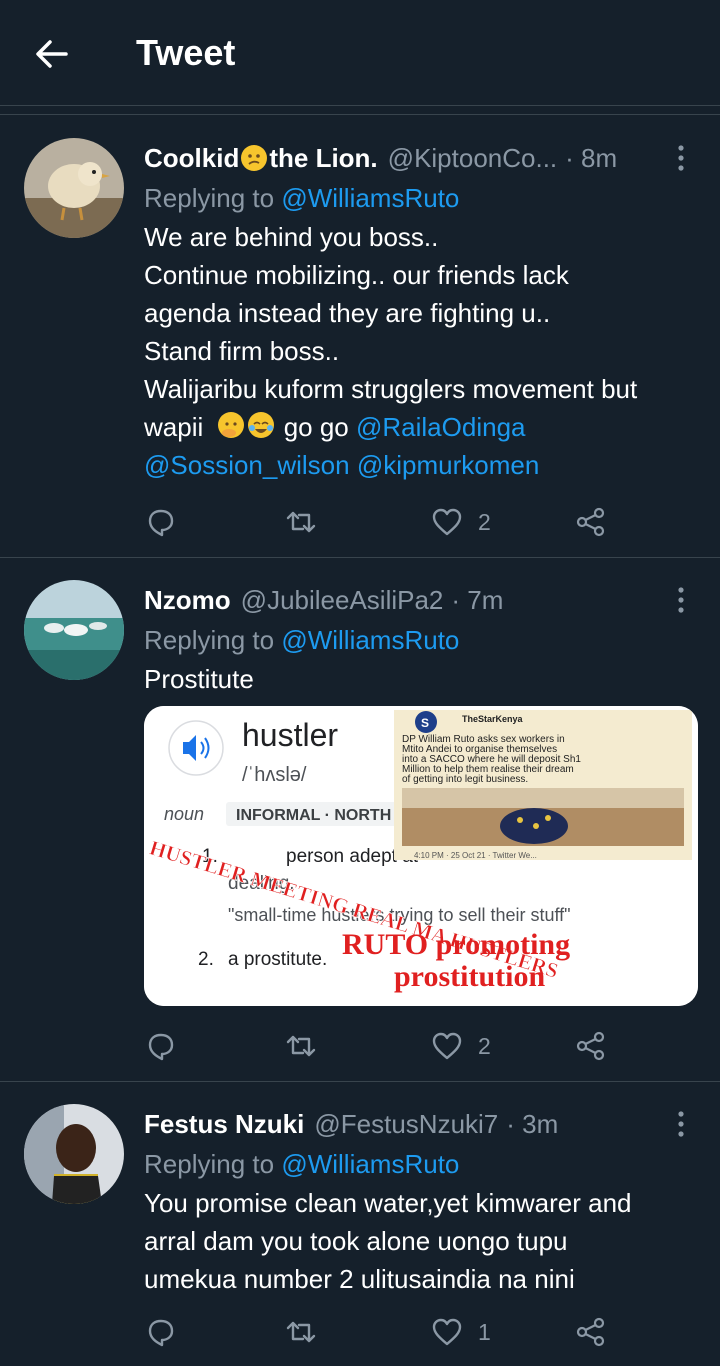 This screenshot has width=720, height=1366. I want to click on text-line: umekua number 2 ulitusaindia na nini, so click(359, 1279).